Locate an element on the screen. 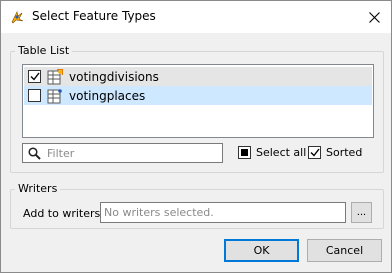  sorted-label: Sorted is located at coordinates (344, 152).